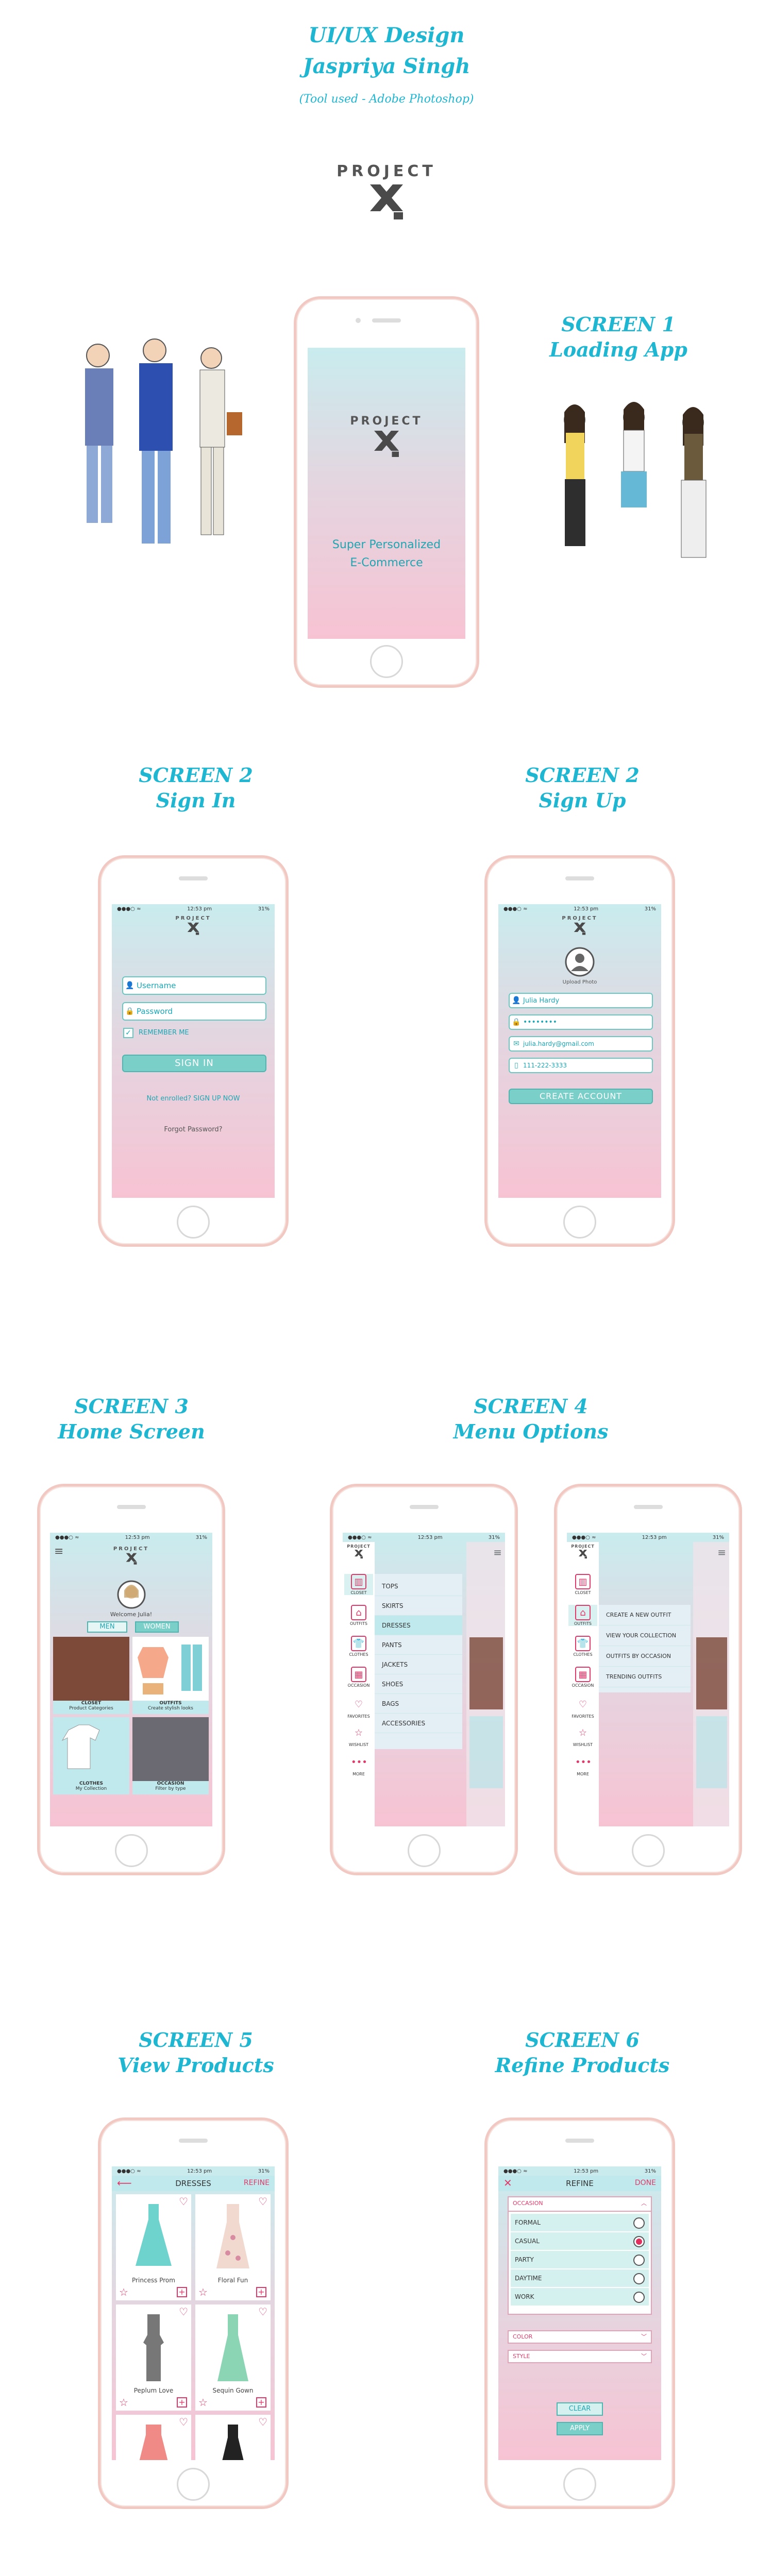  Describe the element at coordinates (196, 2065) in the screenshot. I see `screen5-label-sub: View Products` at that location.